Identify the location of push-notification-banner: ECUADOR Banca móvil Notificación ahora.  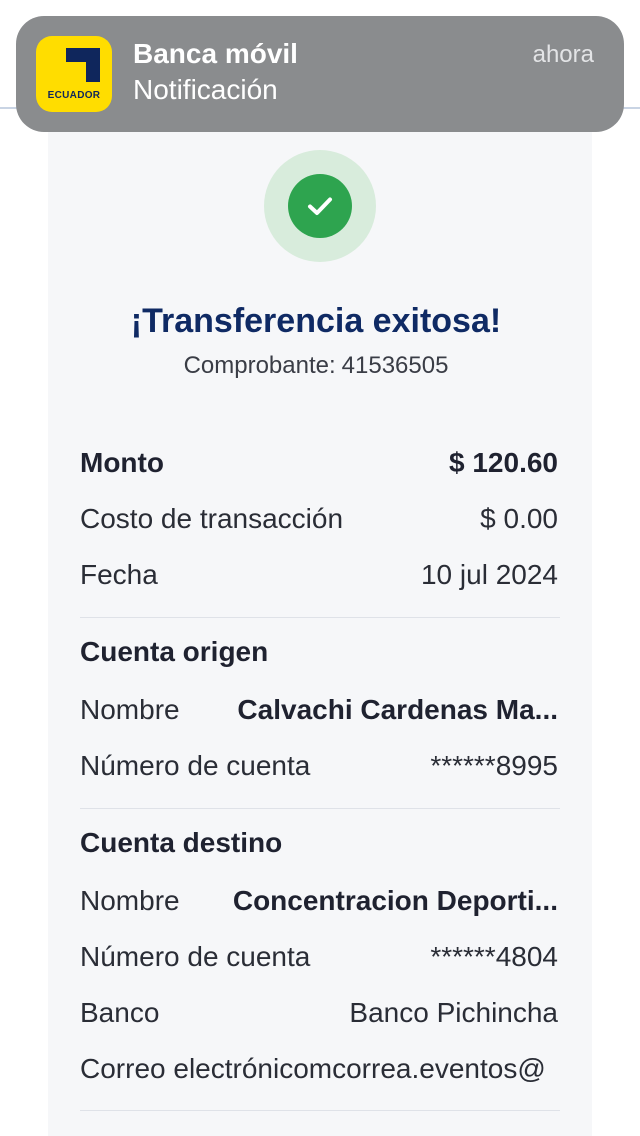
(320, 74).